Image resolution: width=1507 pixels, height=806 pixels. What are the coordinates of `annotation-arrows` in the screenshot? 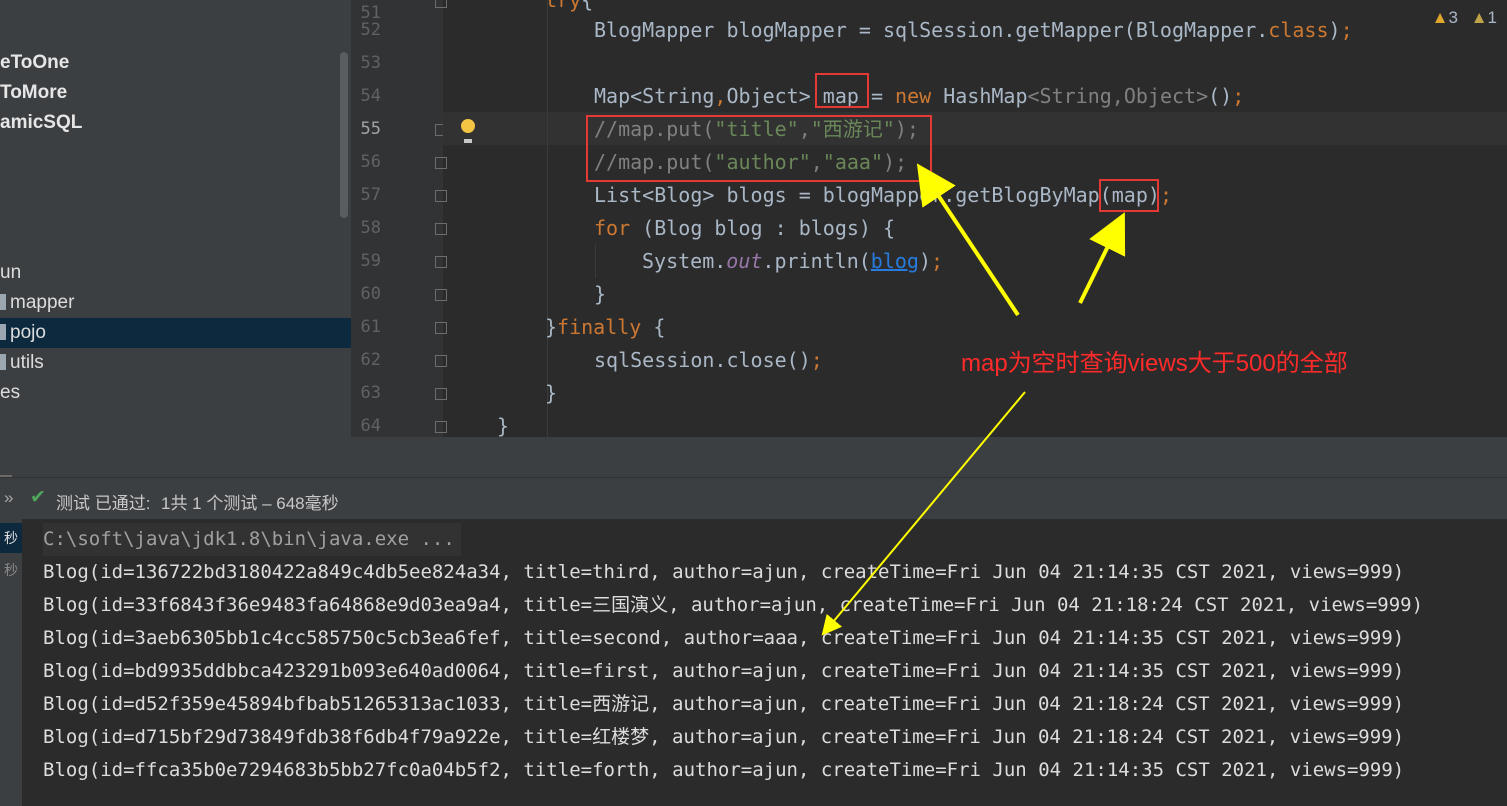 It's located at (973, 399).